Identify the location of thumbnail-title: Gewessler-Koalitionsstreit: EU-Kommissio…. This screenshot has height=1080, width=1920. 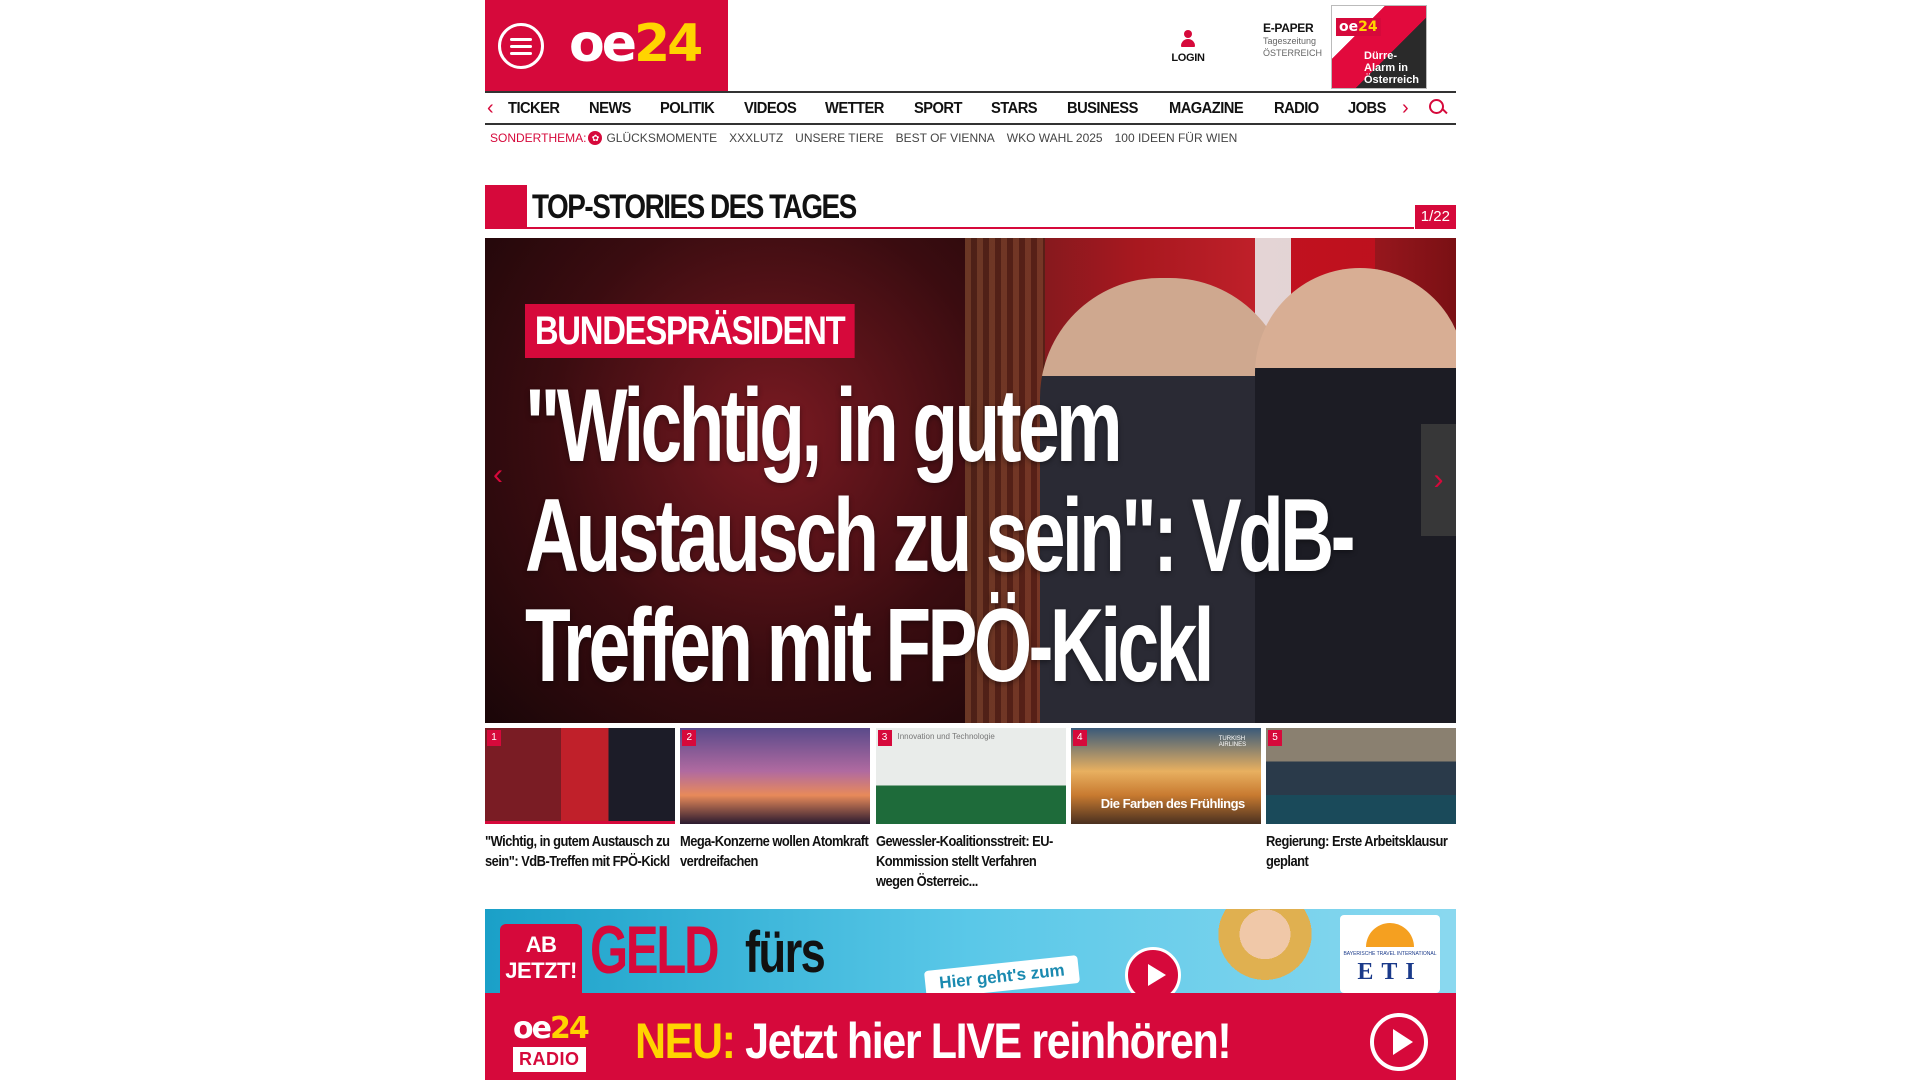
(971, 862).